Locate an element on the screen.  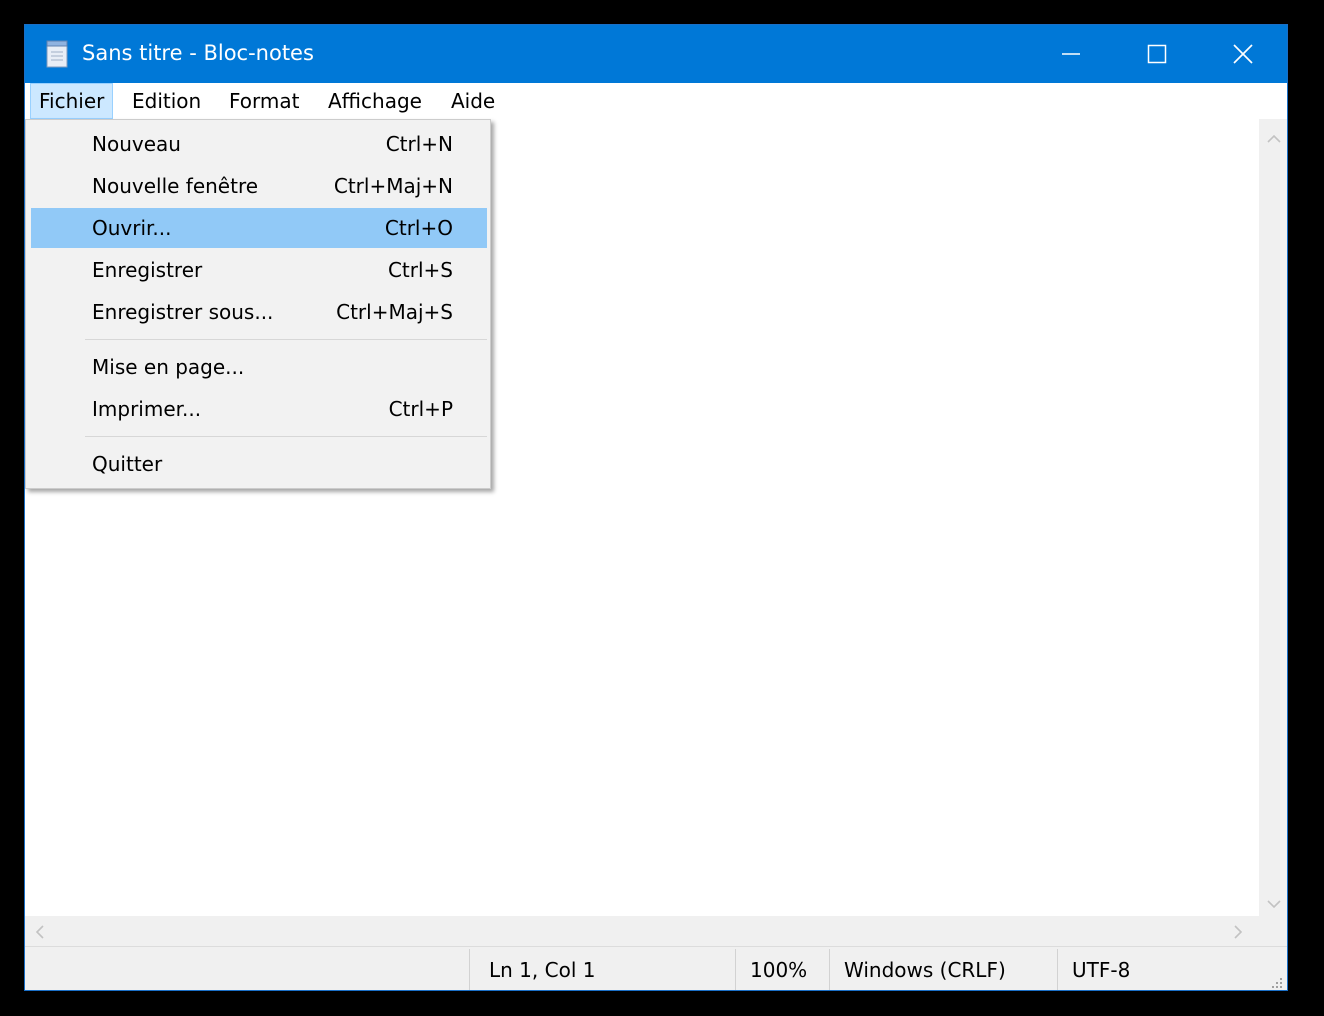
maximize-icon is located at coordinates (1157, 54).